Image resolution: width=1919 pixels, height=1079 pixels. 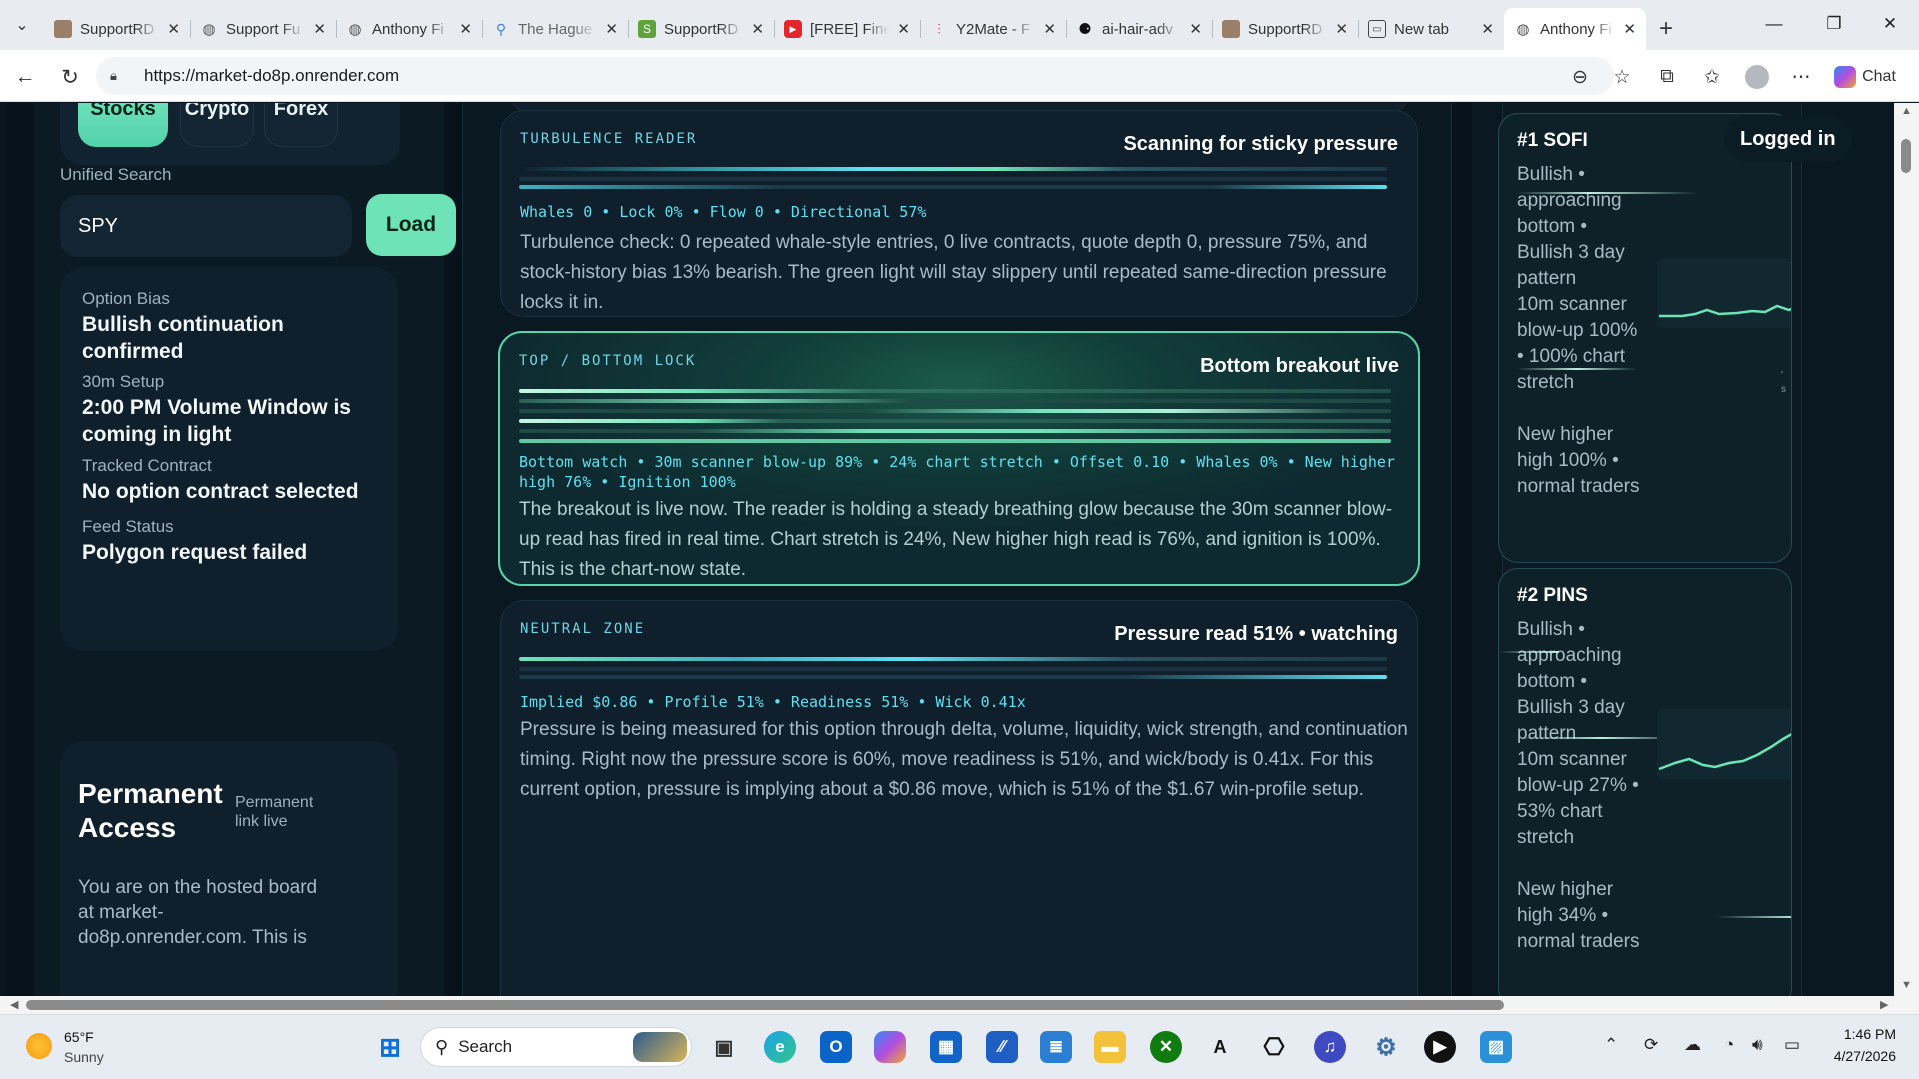 I want to click on copilot-chat-button: Chat, so click(x=1865, y=77).